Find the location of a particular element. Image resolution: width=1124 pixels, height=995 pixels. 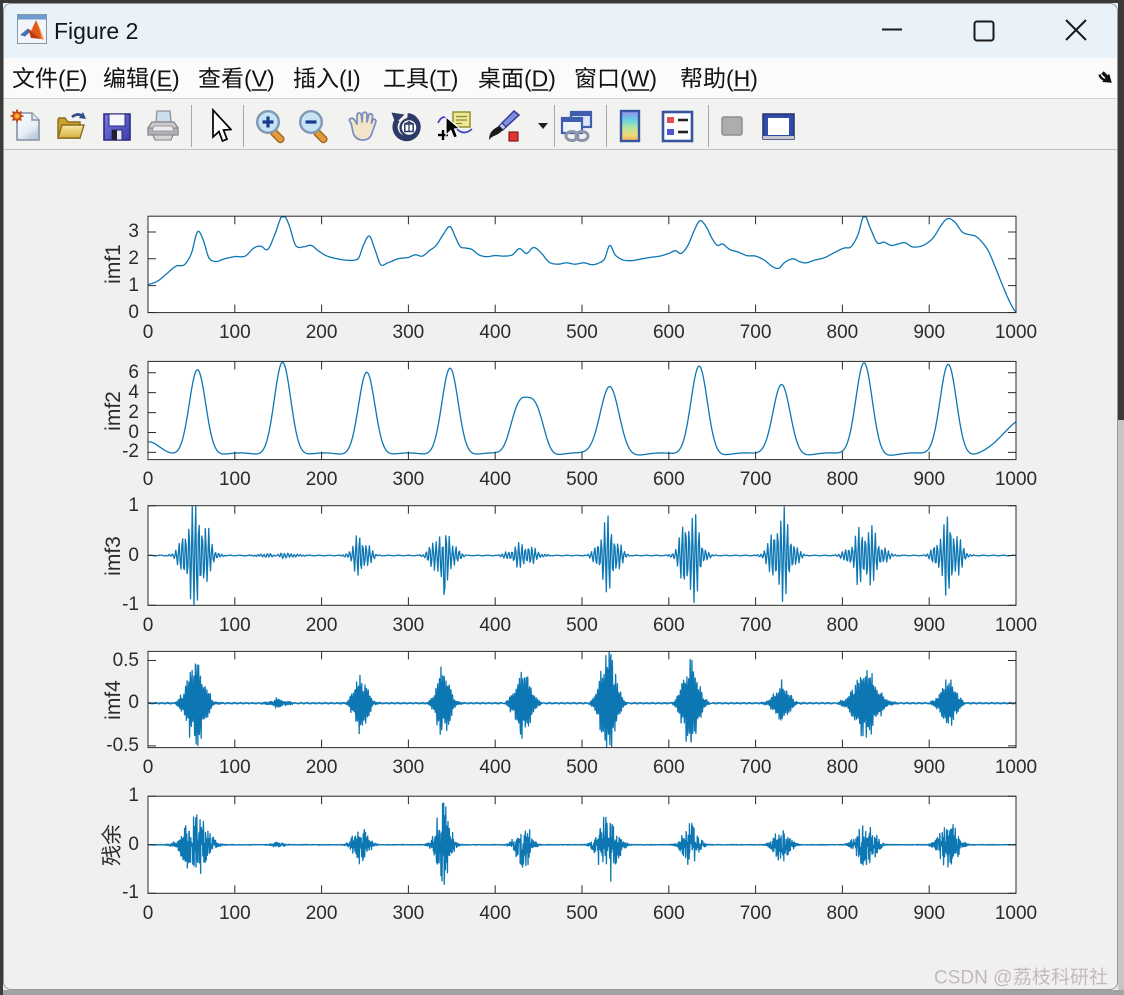

svg-text: (W) is located at coordinates (638, 79).